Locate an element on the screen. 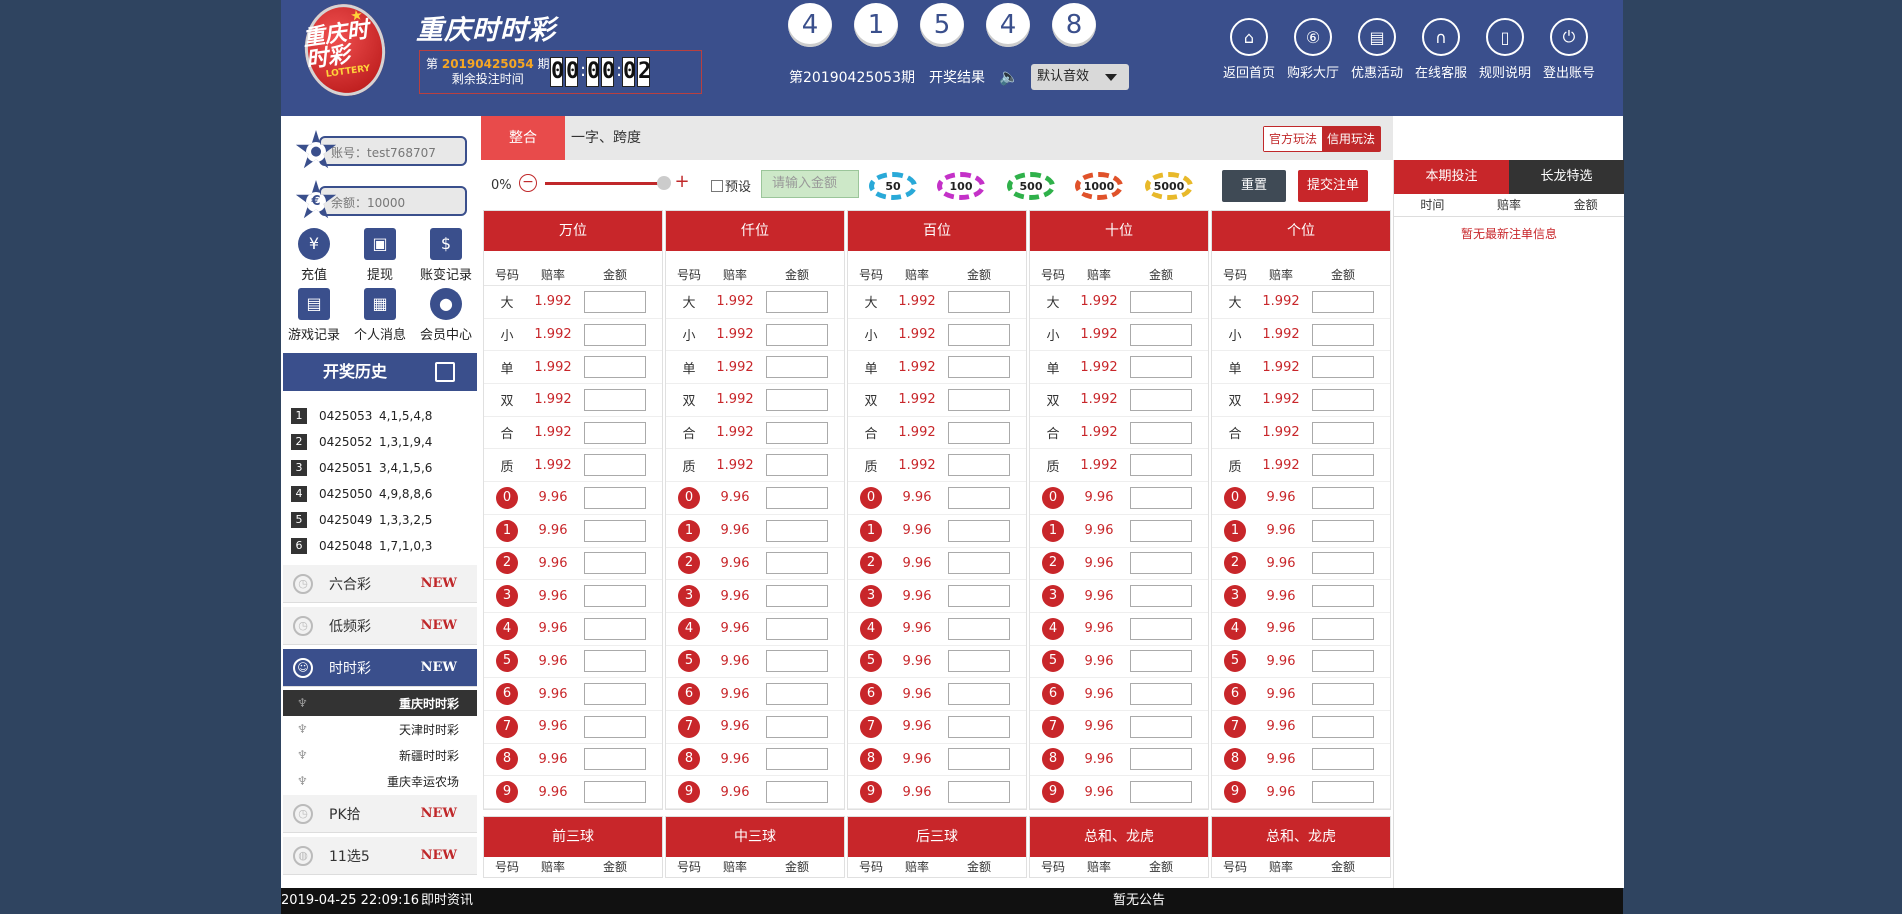  calendar-icon is located at coordinates (445, 372).